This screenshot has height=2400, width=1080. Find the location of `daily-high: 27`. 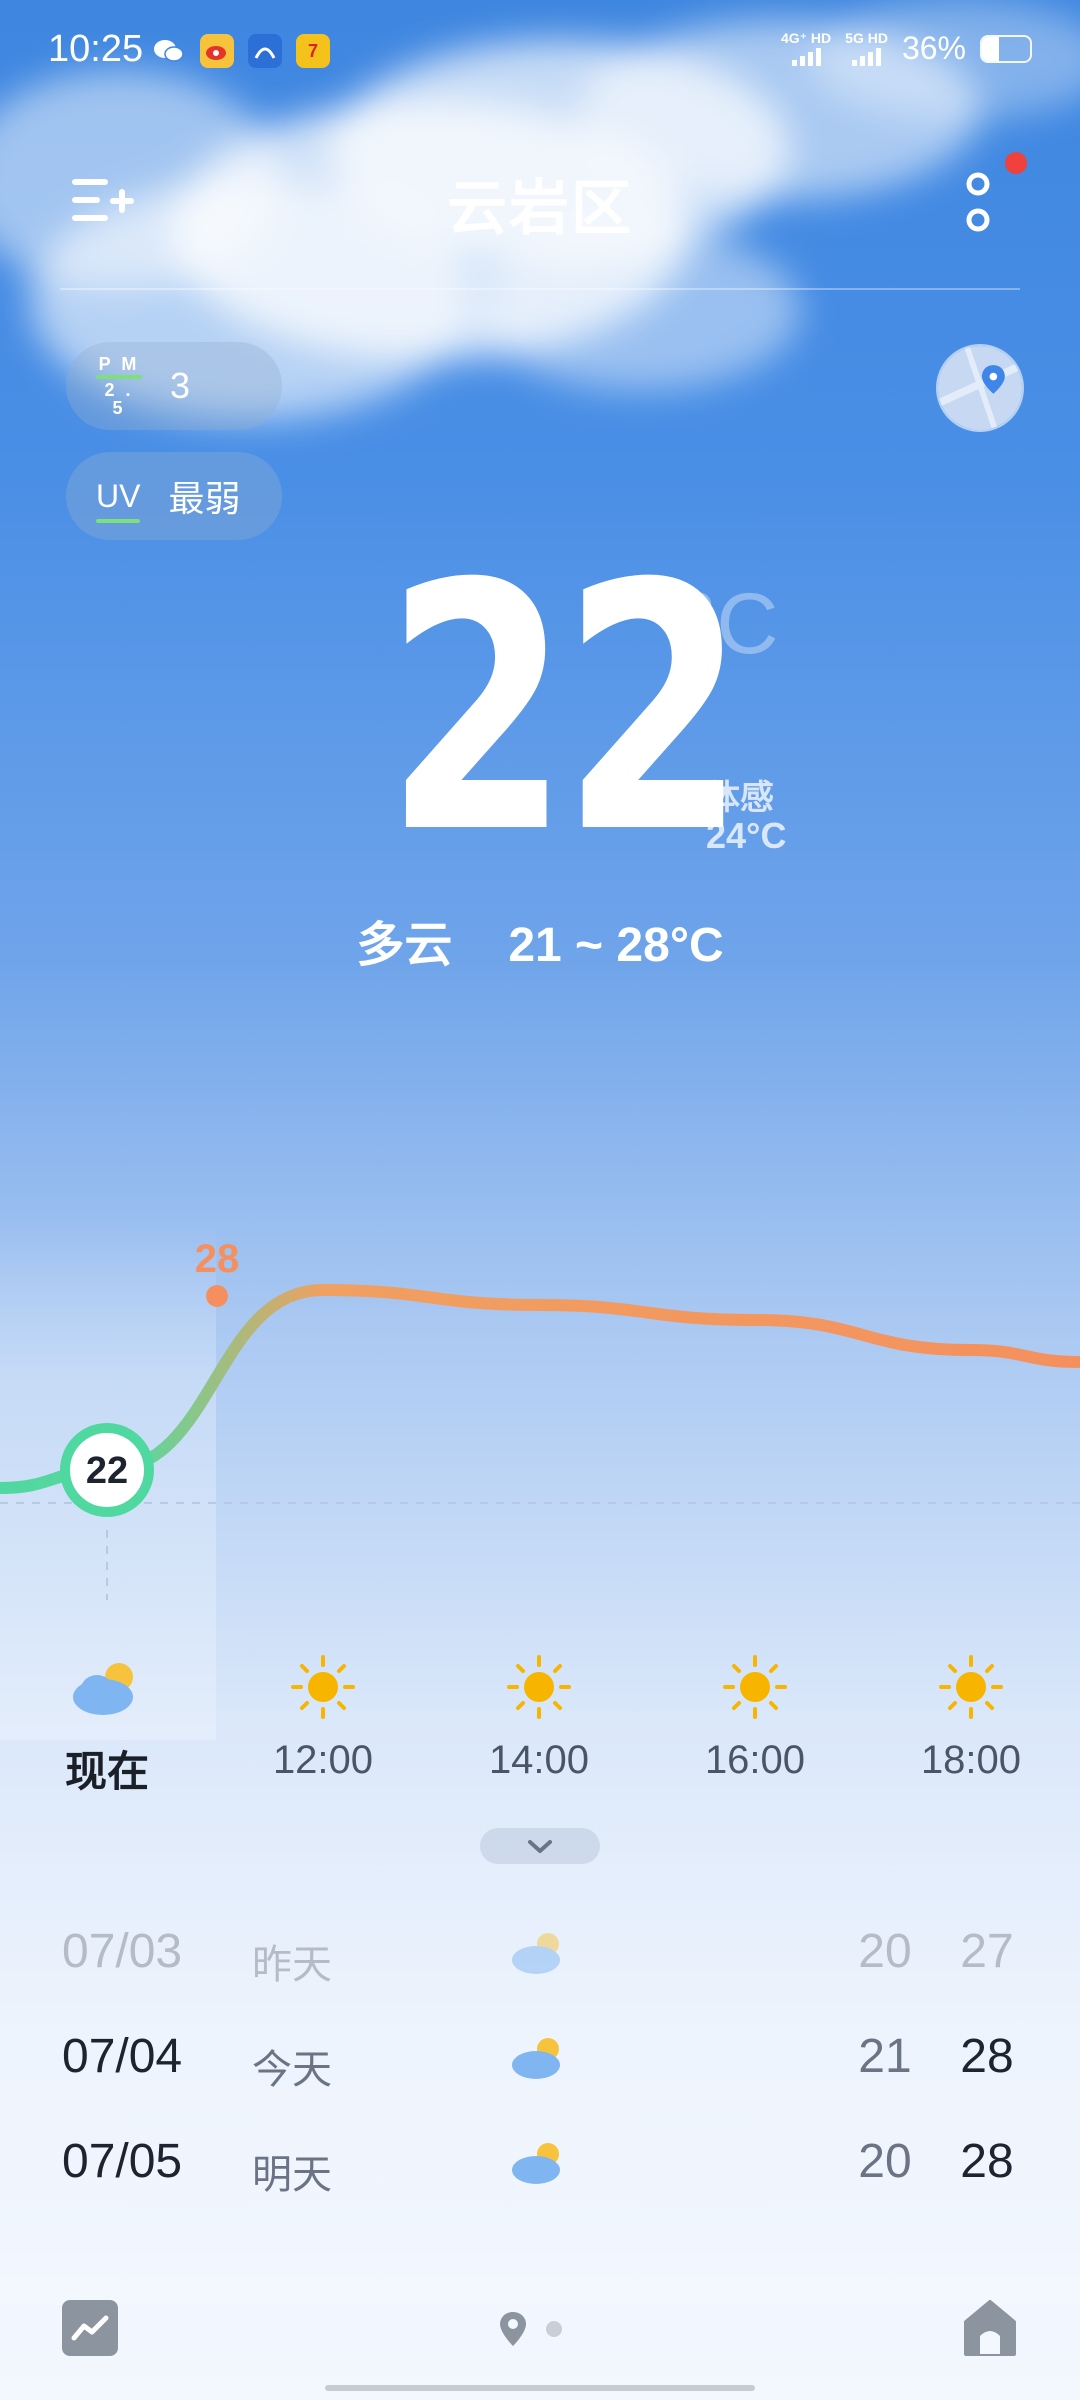

daily-high: 27 is located at coordinates (987, 1951).